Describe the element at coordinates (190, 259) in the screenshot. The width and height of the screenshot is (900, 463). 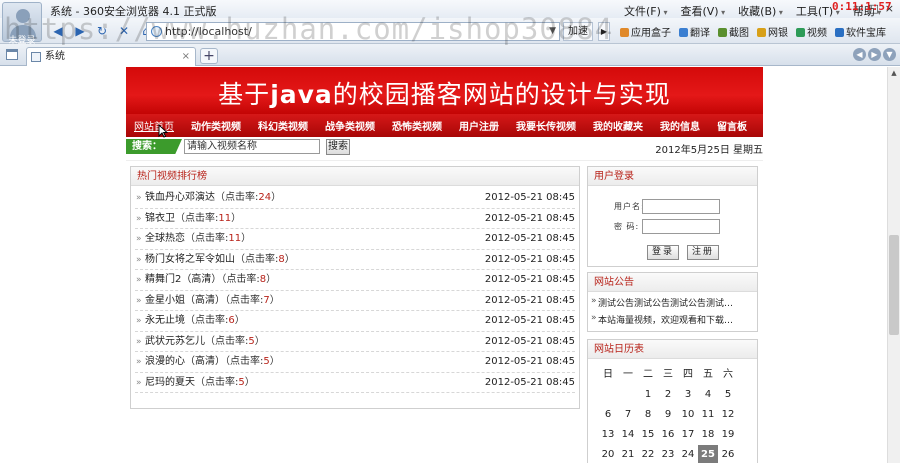
I see `video-name: 杨门女将之军令如山` at that location.